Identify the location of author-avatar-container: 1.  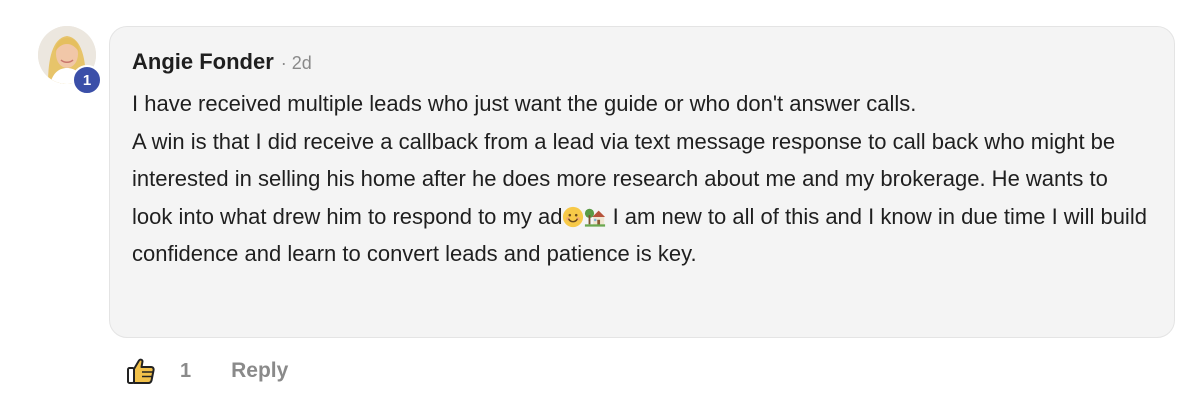
(70, 60).